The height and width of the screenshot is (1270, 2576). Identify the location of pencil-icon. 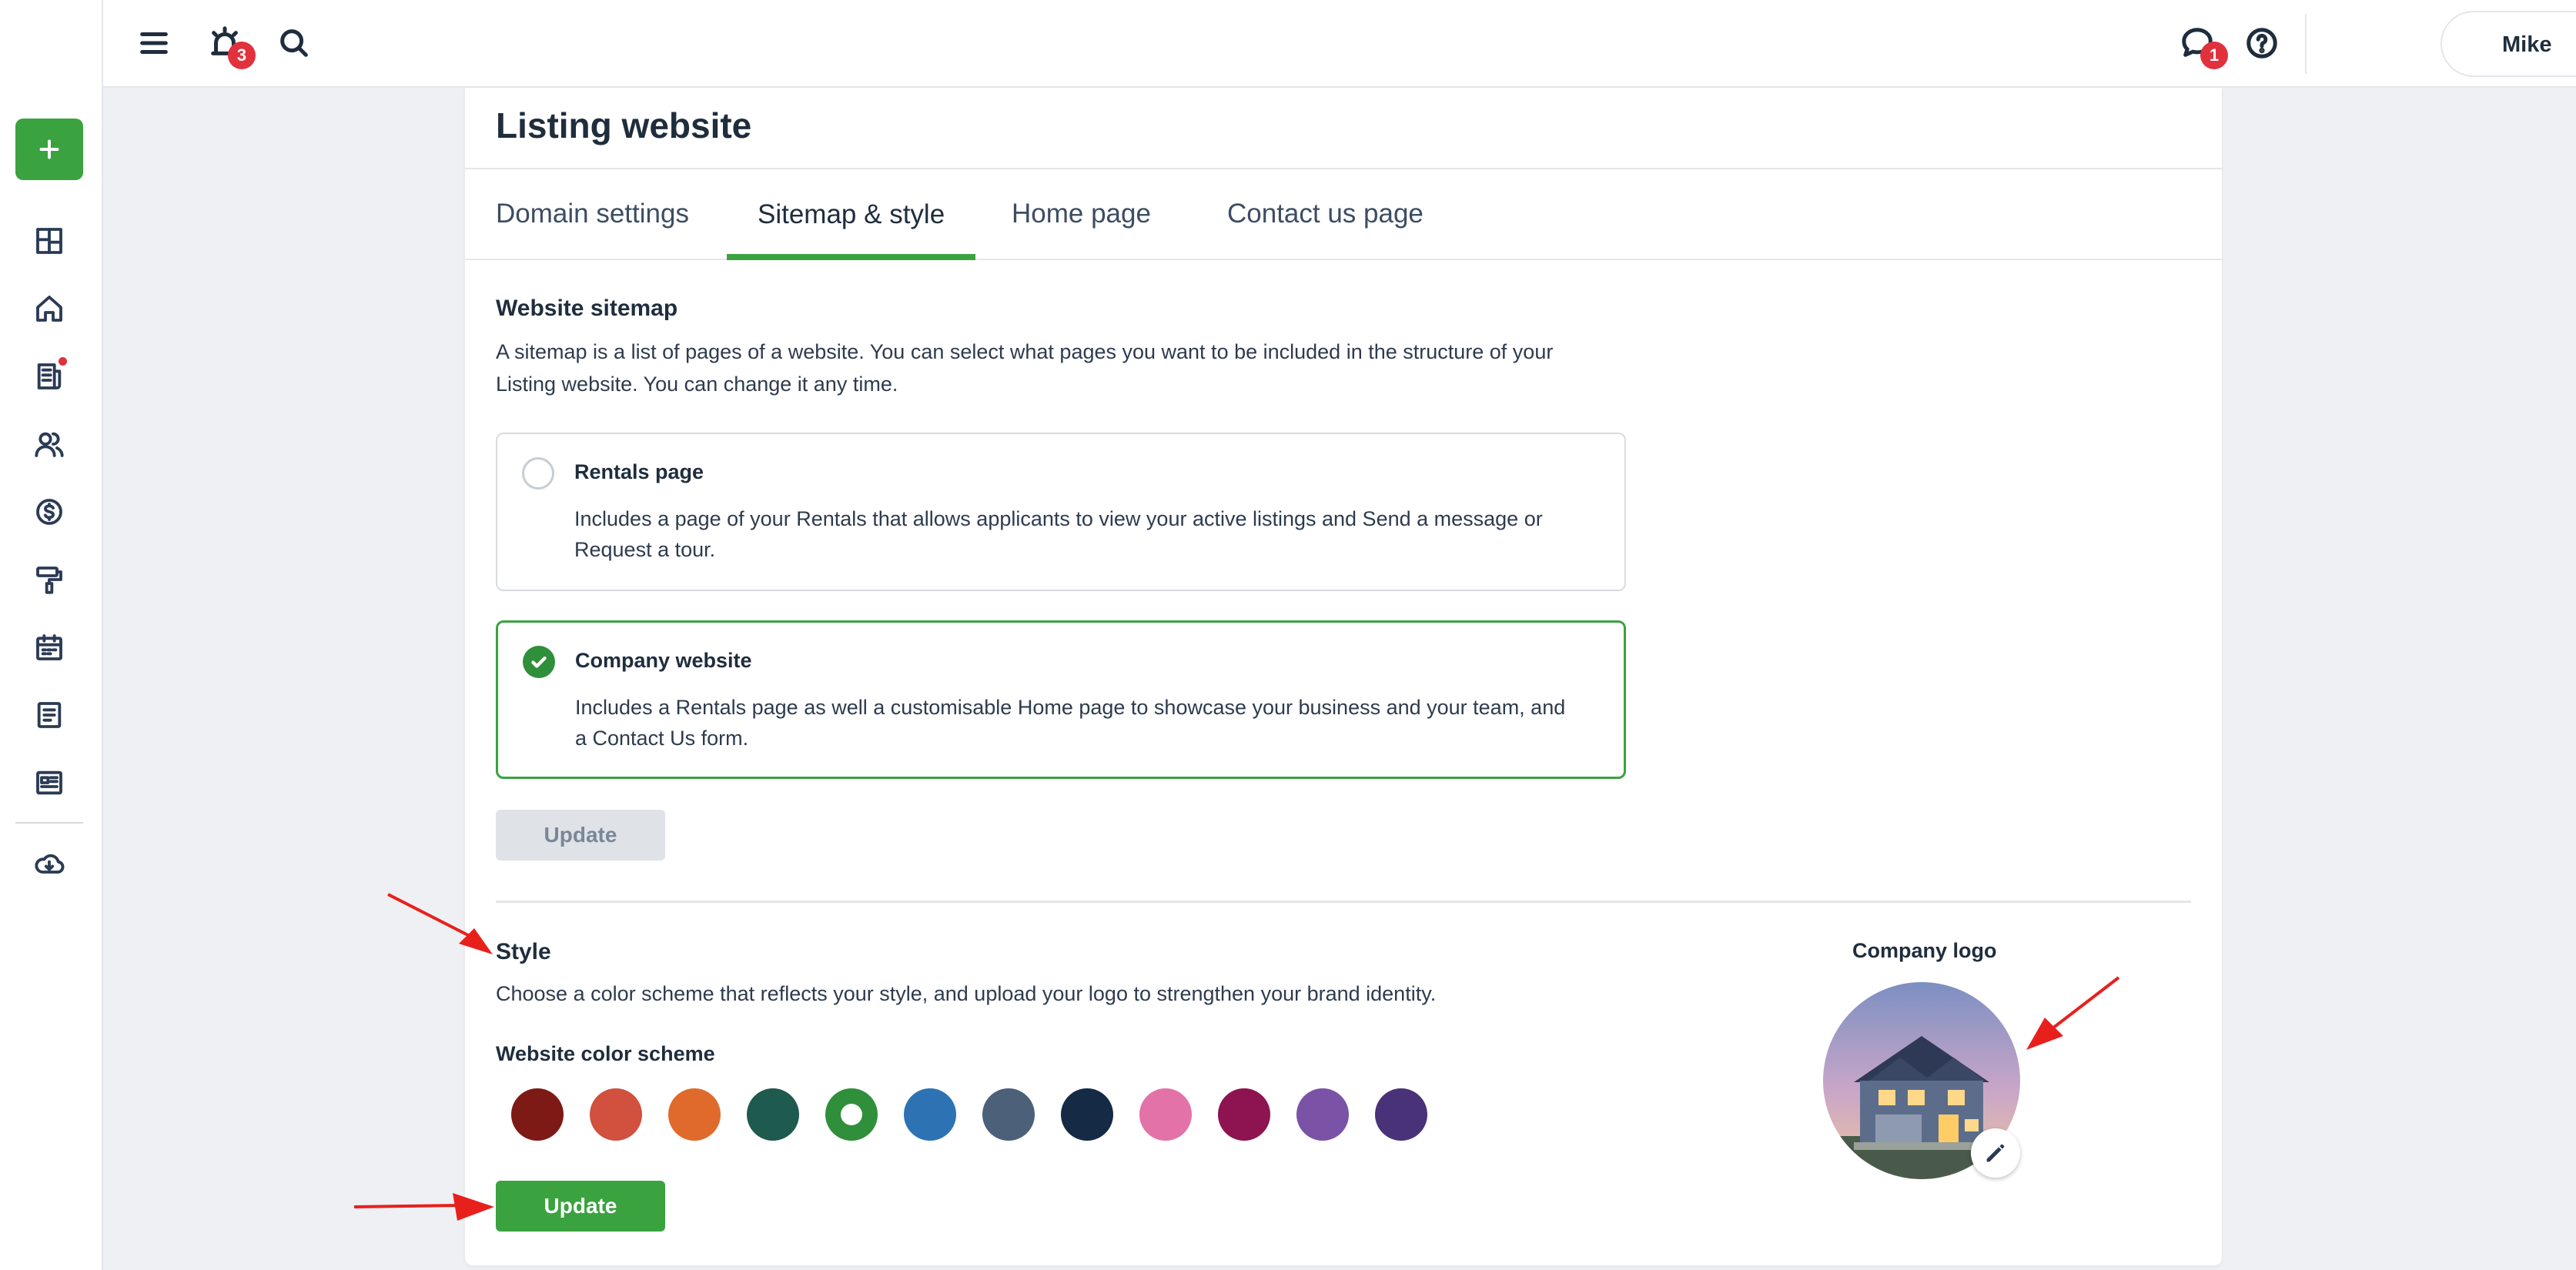
(1996, 1153).